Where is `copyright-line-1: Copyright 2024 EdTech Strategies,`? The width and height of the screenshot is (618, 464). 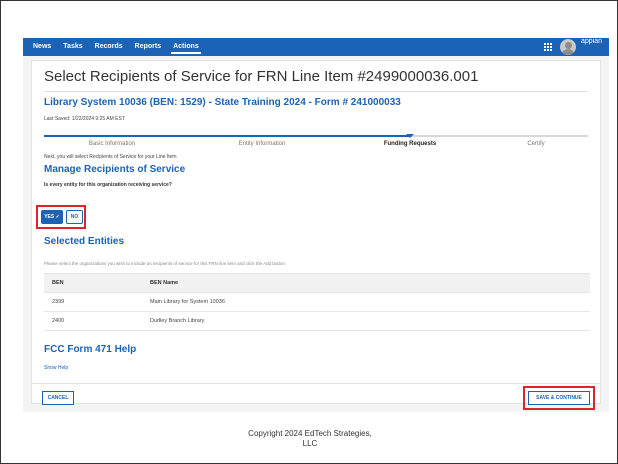 copyright-line-1: Copyright 2024 EdTech Strategies, is located at coordinates (310, 433).